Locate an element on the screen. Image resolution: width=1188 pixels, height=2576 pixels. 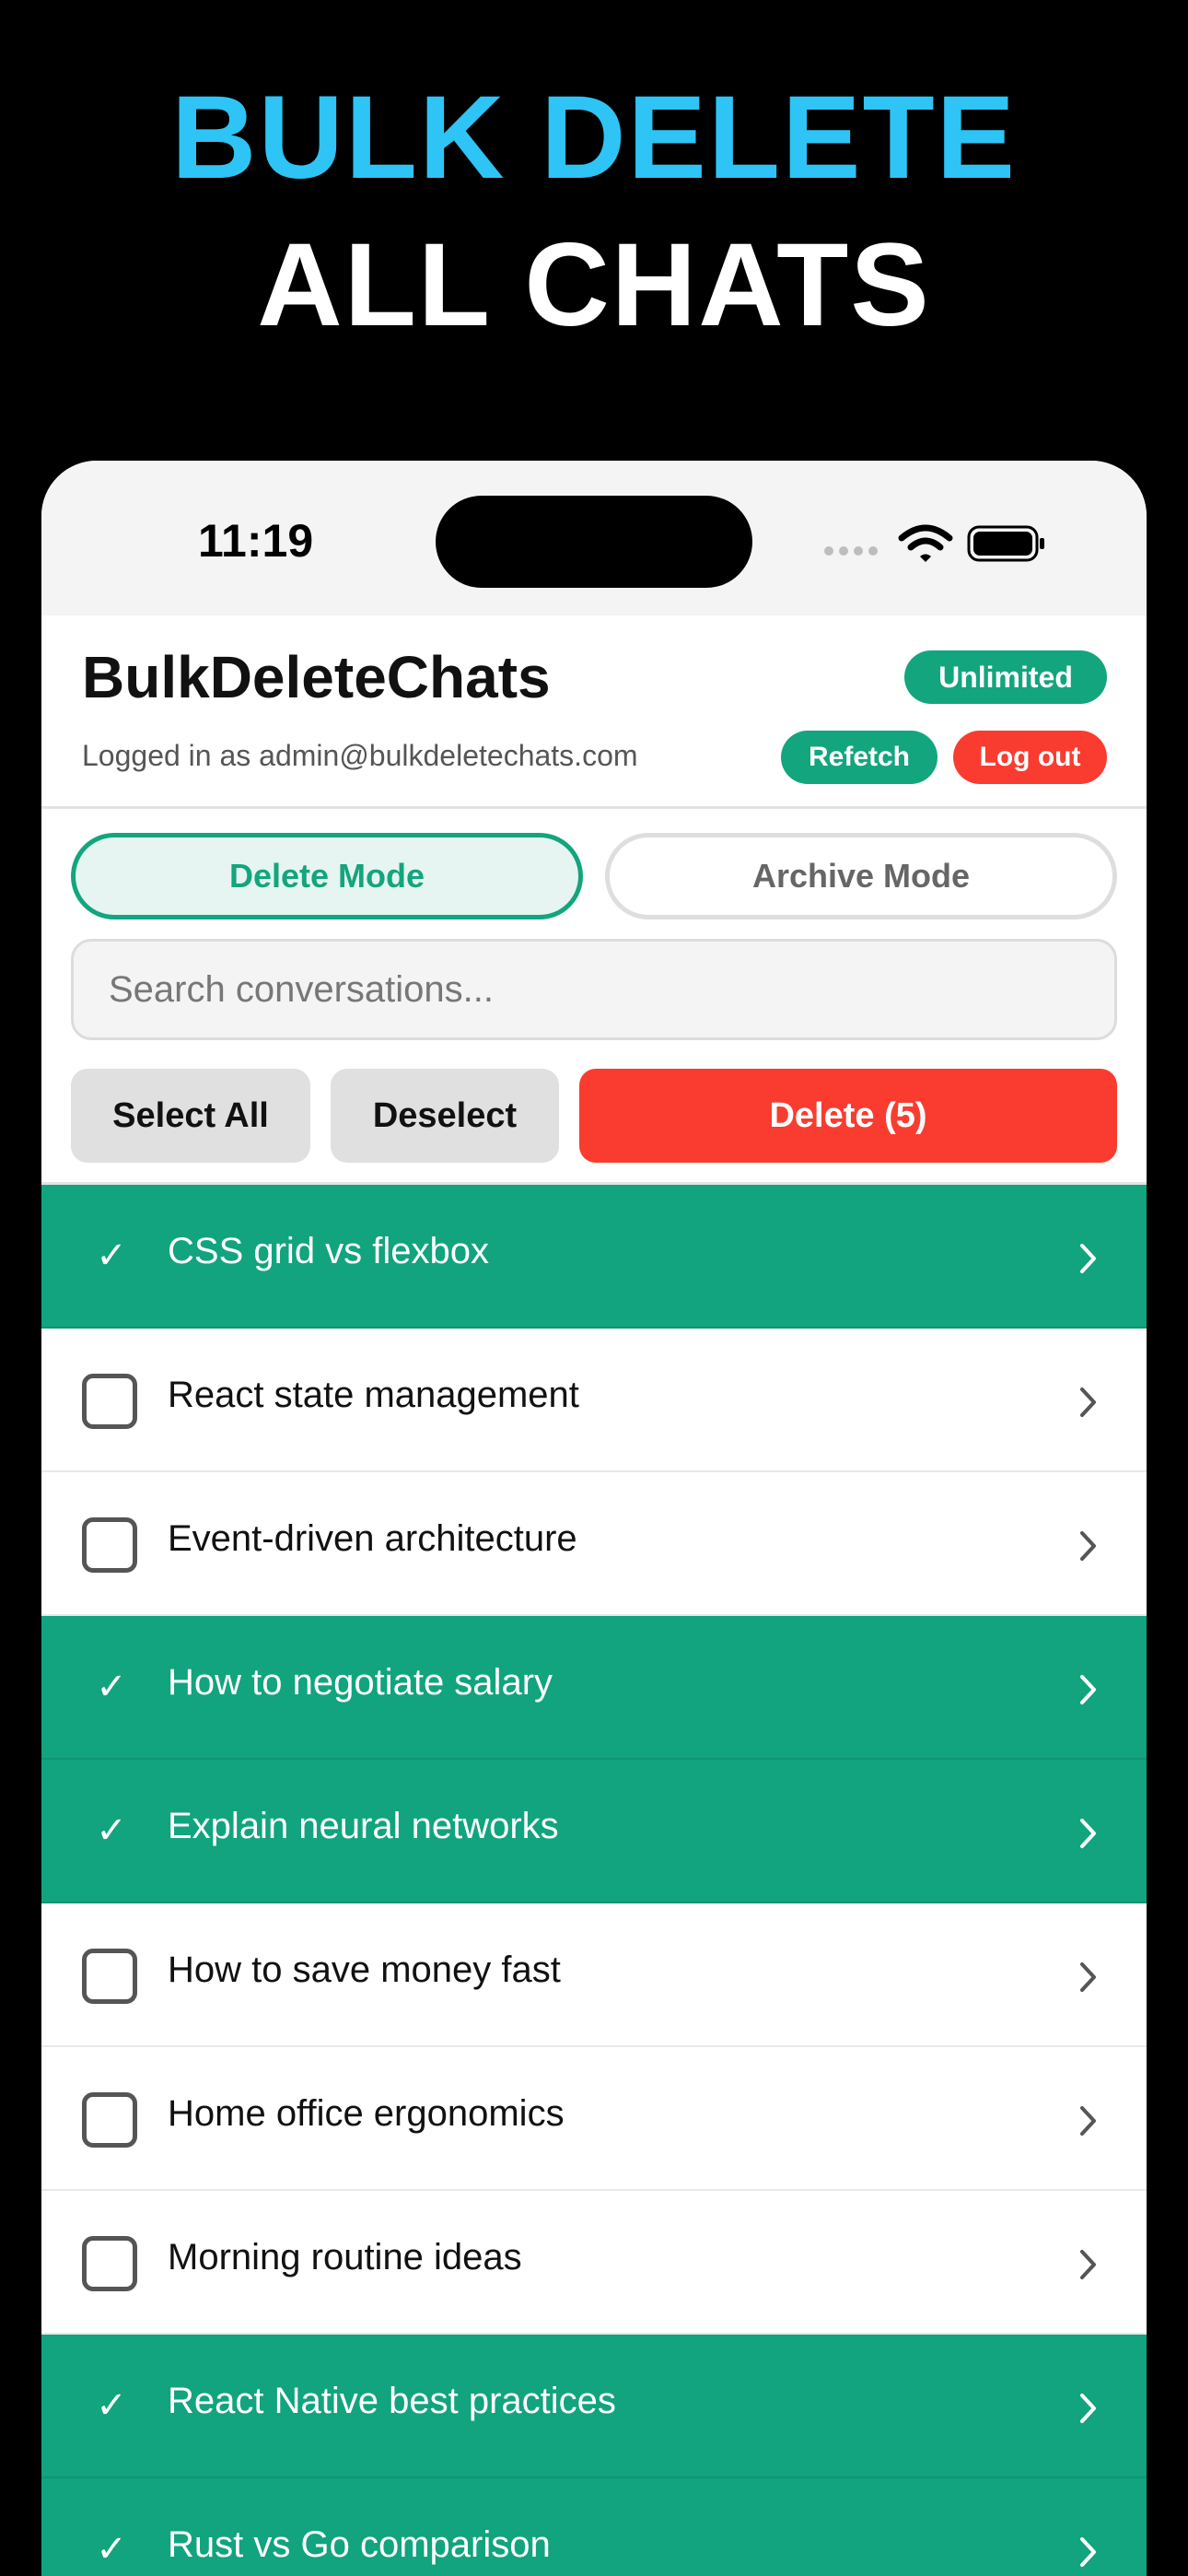
conversation-row: ✓ CSS grid vs flexbox is located at coordinates (594, 1257).